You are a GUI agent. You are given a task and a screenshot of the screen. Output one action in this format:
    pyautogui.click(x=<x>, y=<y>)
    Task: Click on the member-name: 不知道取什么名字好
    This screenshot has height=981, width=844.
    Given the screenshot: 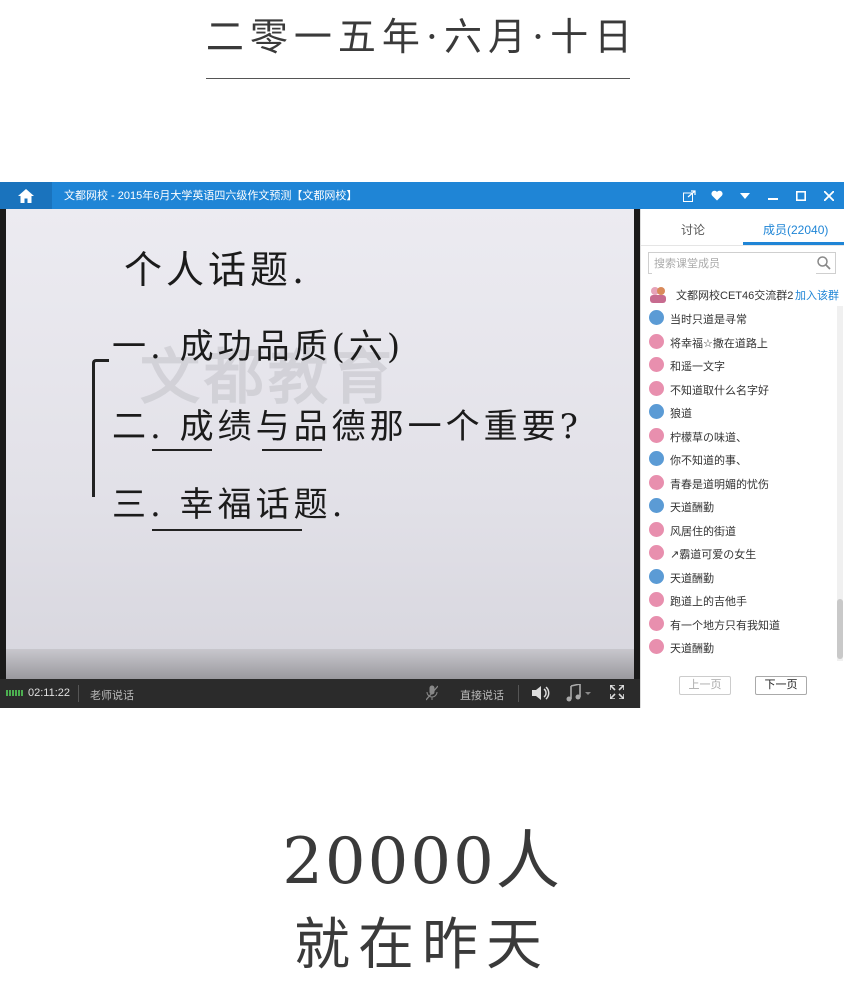 What is the action you would take?
    pyautogui.click(x=719, y=390)
    